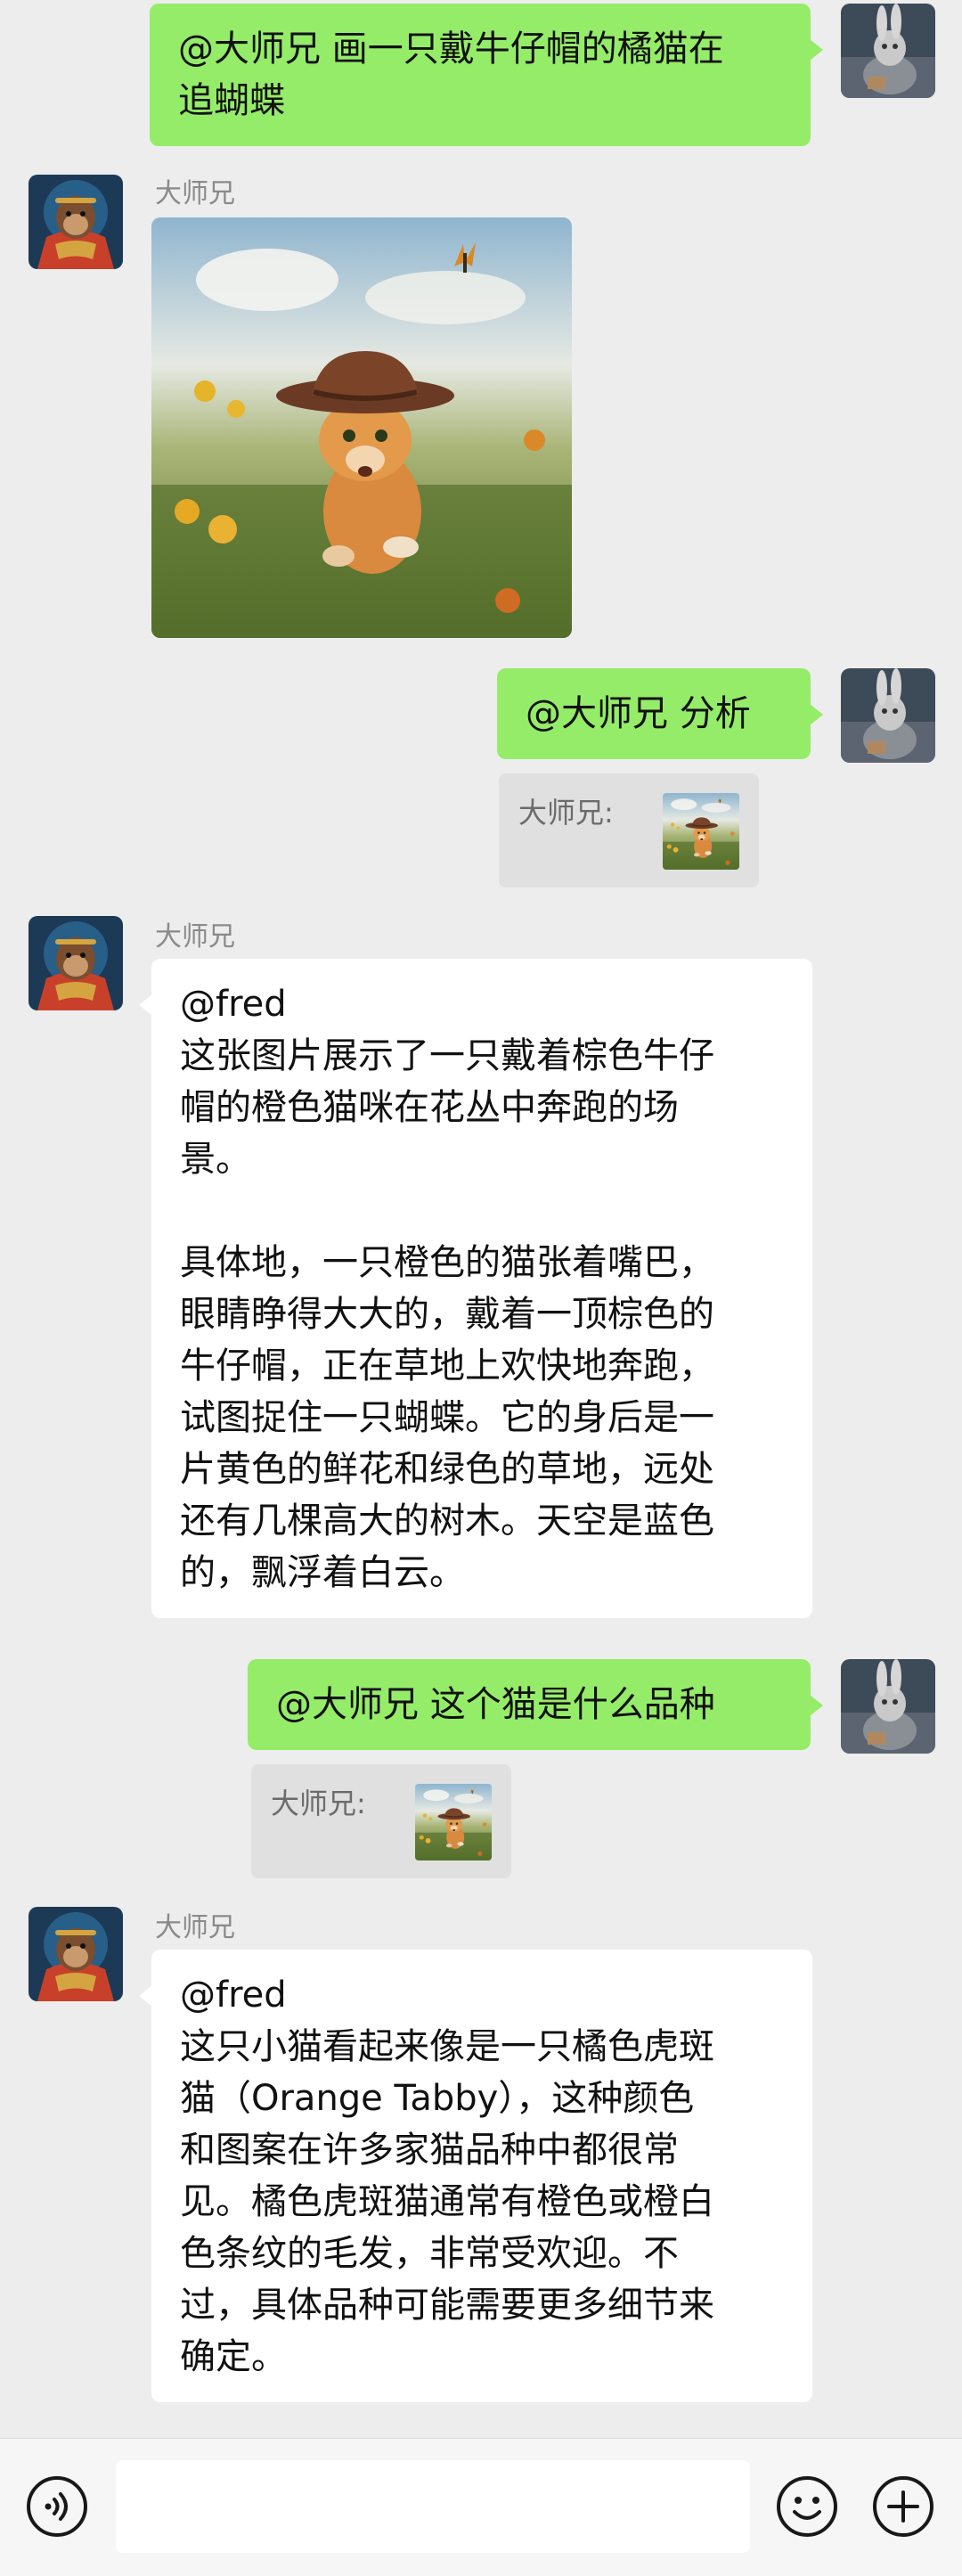  Describe the element at coordinates (433, 2506) in the screenshot. I see `message-input` at that location.